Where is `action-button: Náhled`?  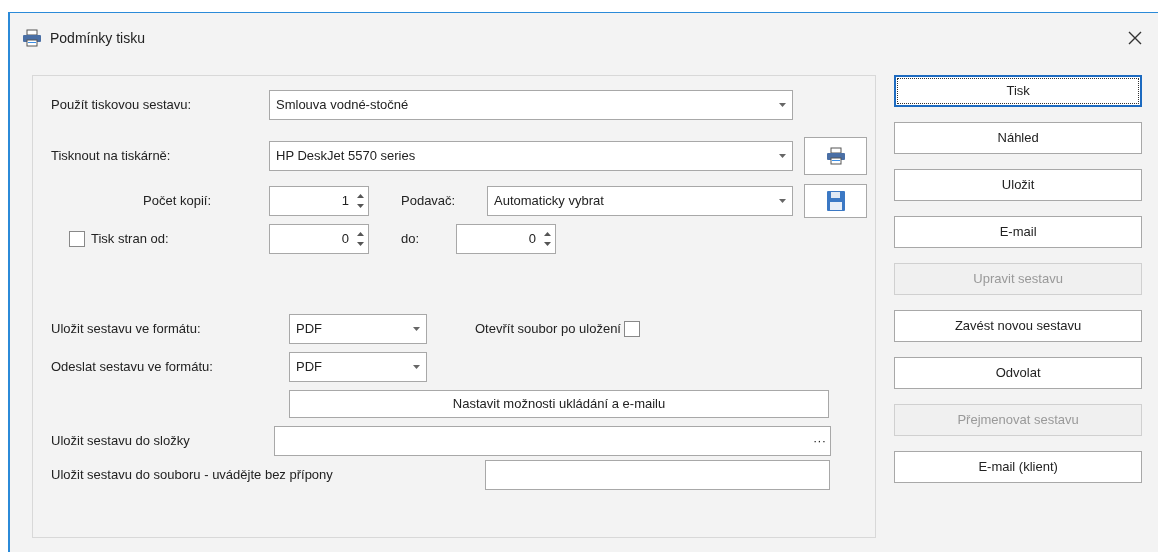 action-button: Náhled is located at coordinates (1018, 138).